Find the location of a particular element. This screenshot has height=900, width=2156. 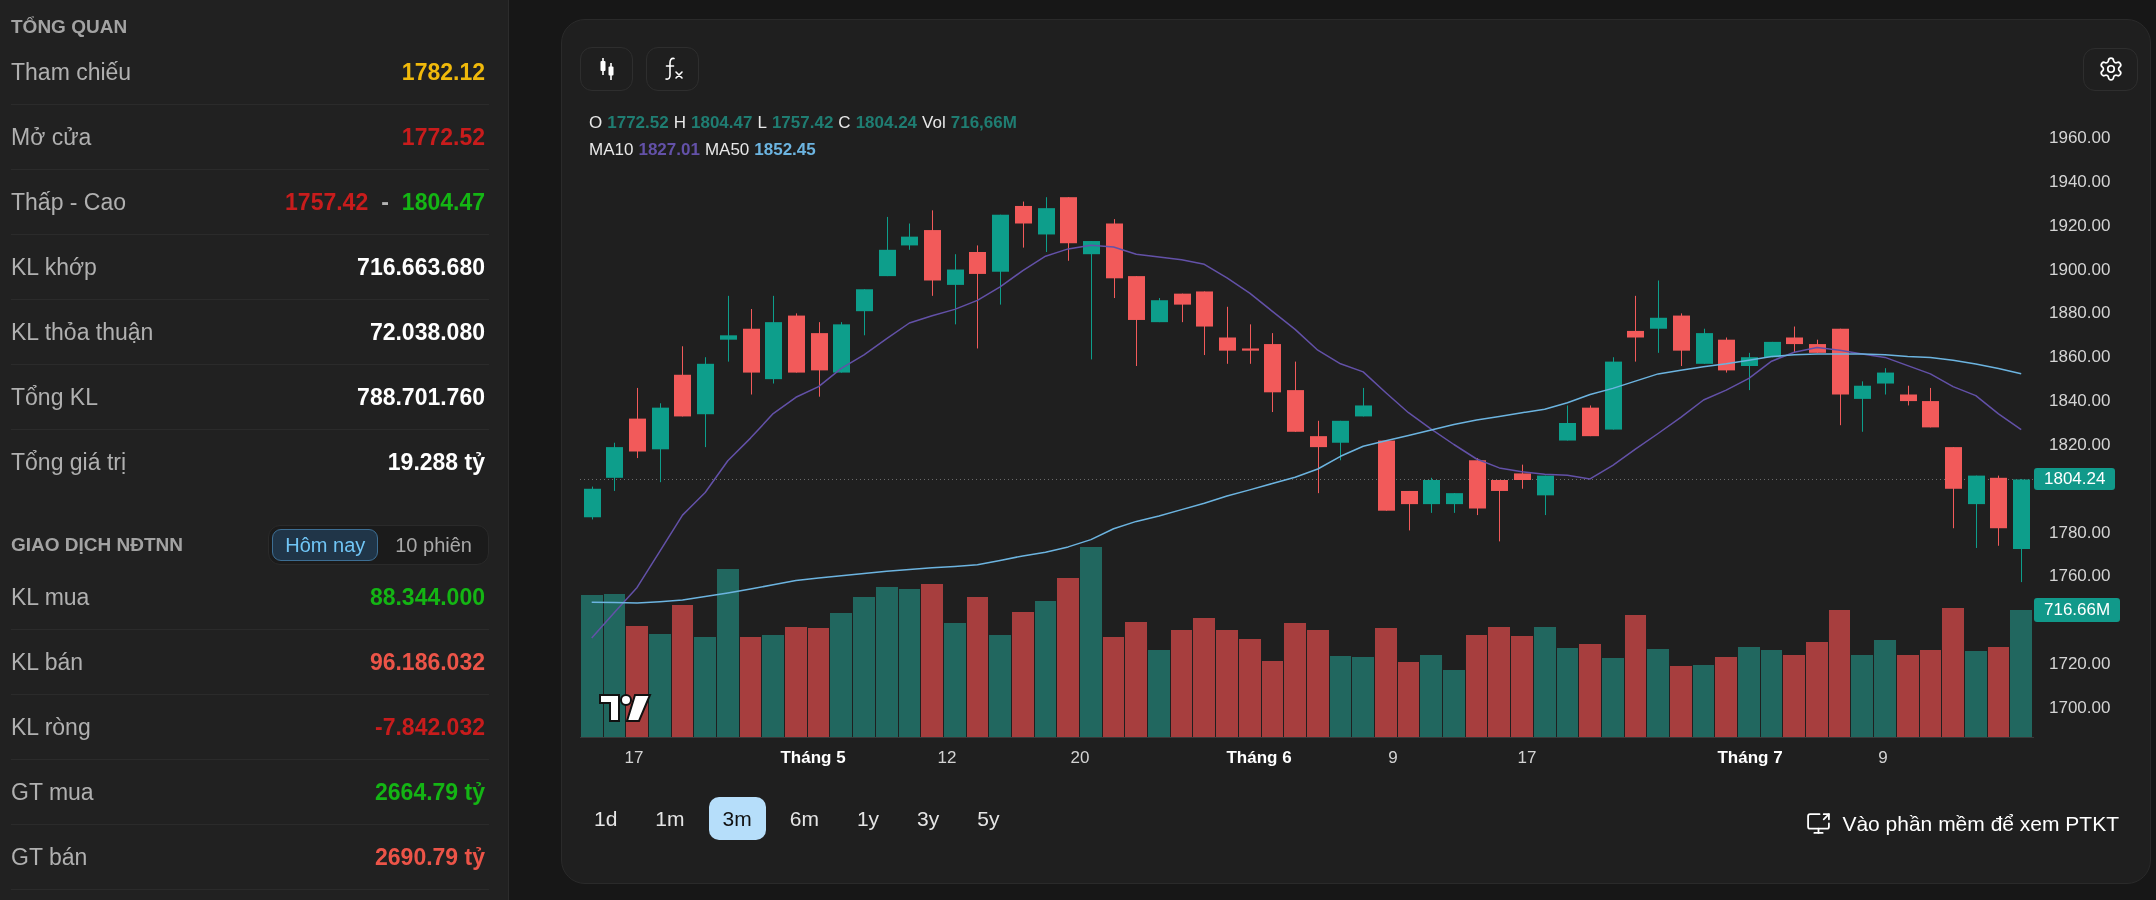

time-axis-label: Tháng 6 is located at coordinates (1259, 758).